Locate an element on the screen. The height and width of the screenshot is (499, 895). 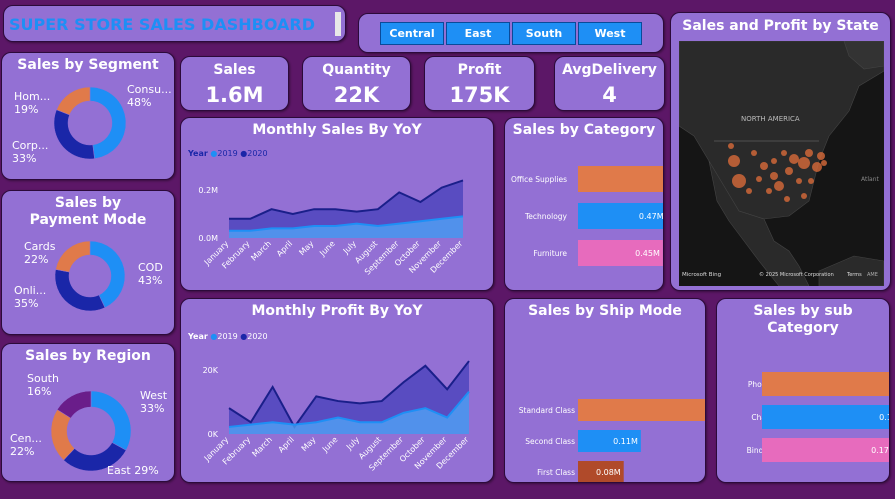
bar-chairs is located at coordinates (826, 417).